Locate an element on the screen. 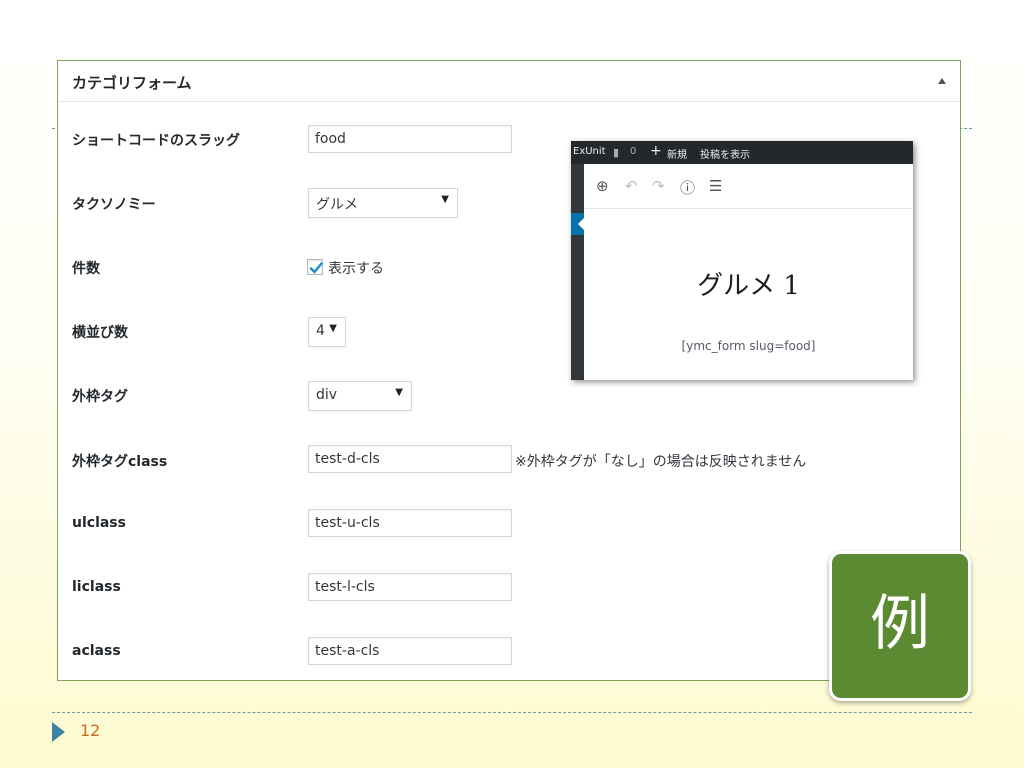  slug-input: food is located at coordinates (410, 139).